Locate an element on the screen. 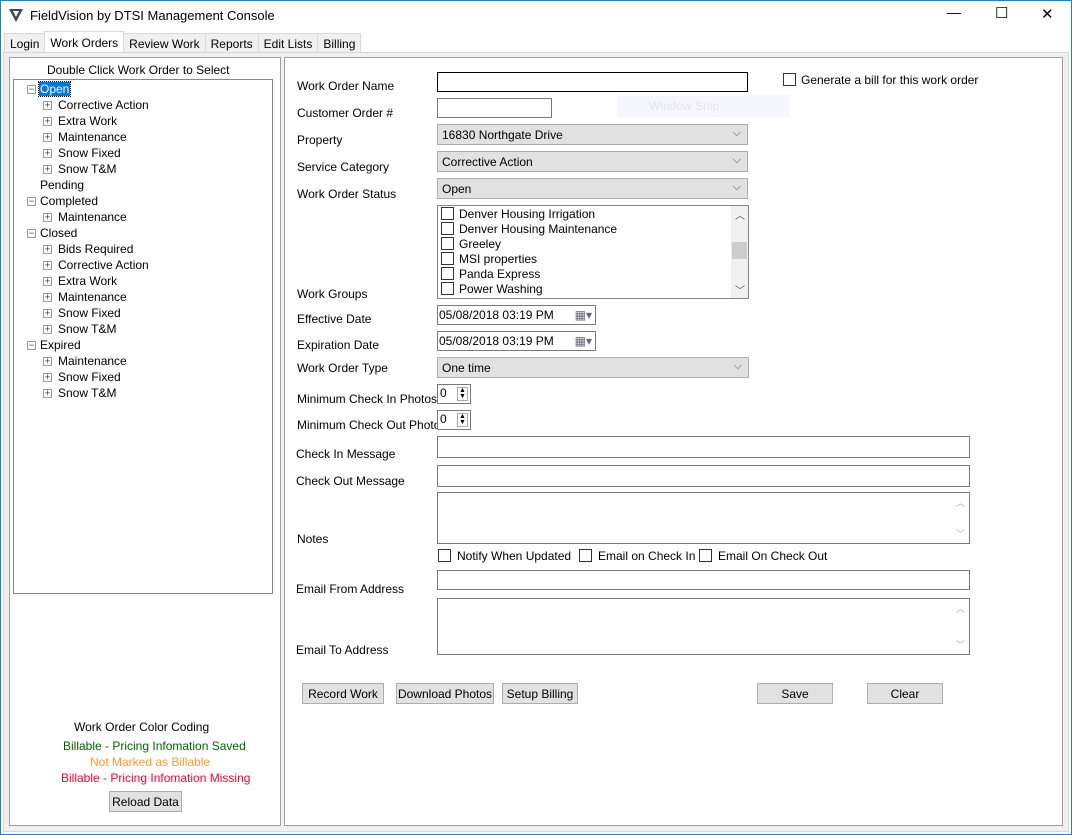 The height and width of the screenshot is (835, 1072). scroll-thumb is located at coordinates (739, 250).